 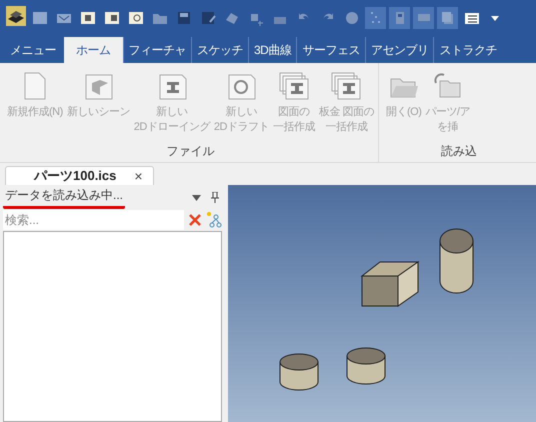 I want to click on group-label: 読み込, so click(x=459, y=151).